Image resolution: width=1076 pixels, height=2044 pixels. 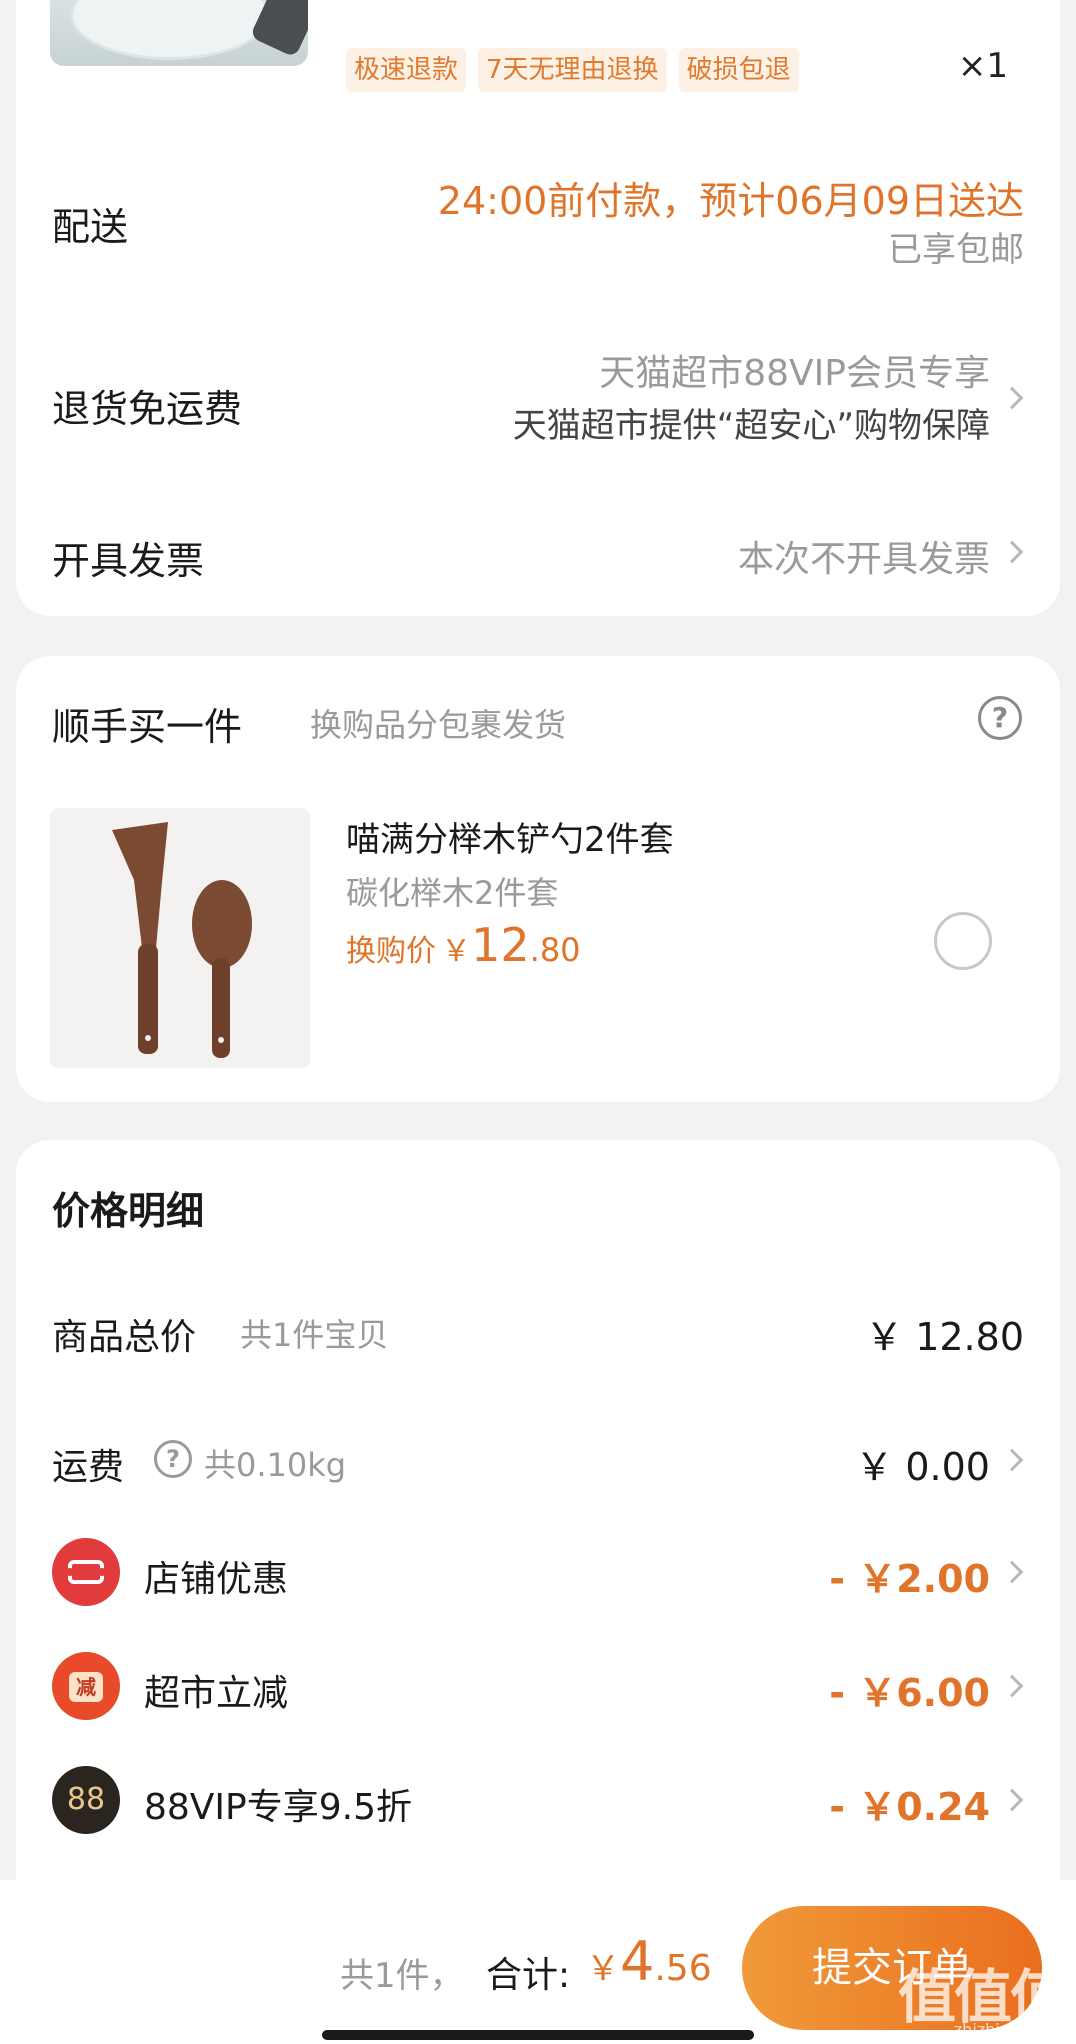 I want to click on home-indicator, so click(x=538, y=2035).